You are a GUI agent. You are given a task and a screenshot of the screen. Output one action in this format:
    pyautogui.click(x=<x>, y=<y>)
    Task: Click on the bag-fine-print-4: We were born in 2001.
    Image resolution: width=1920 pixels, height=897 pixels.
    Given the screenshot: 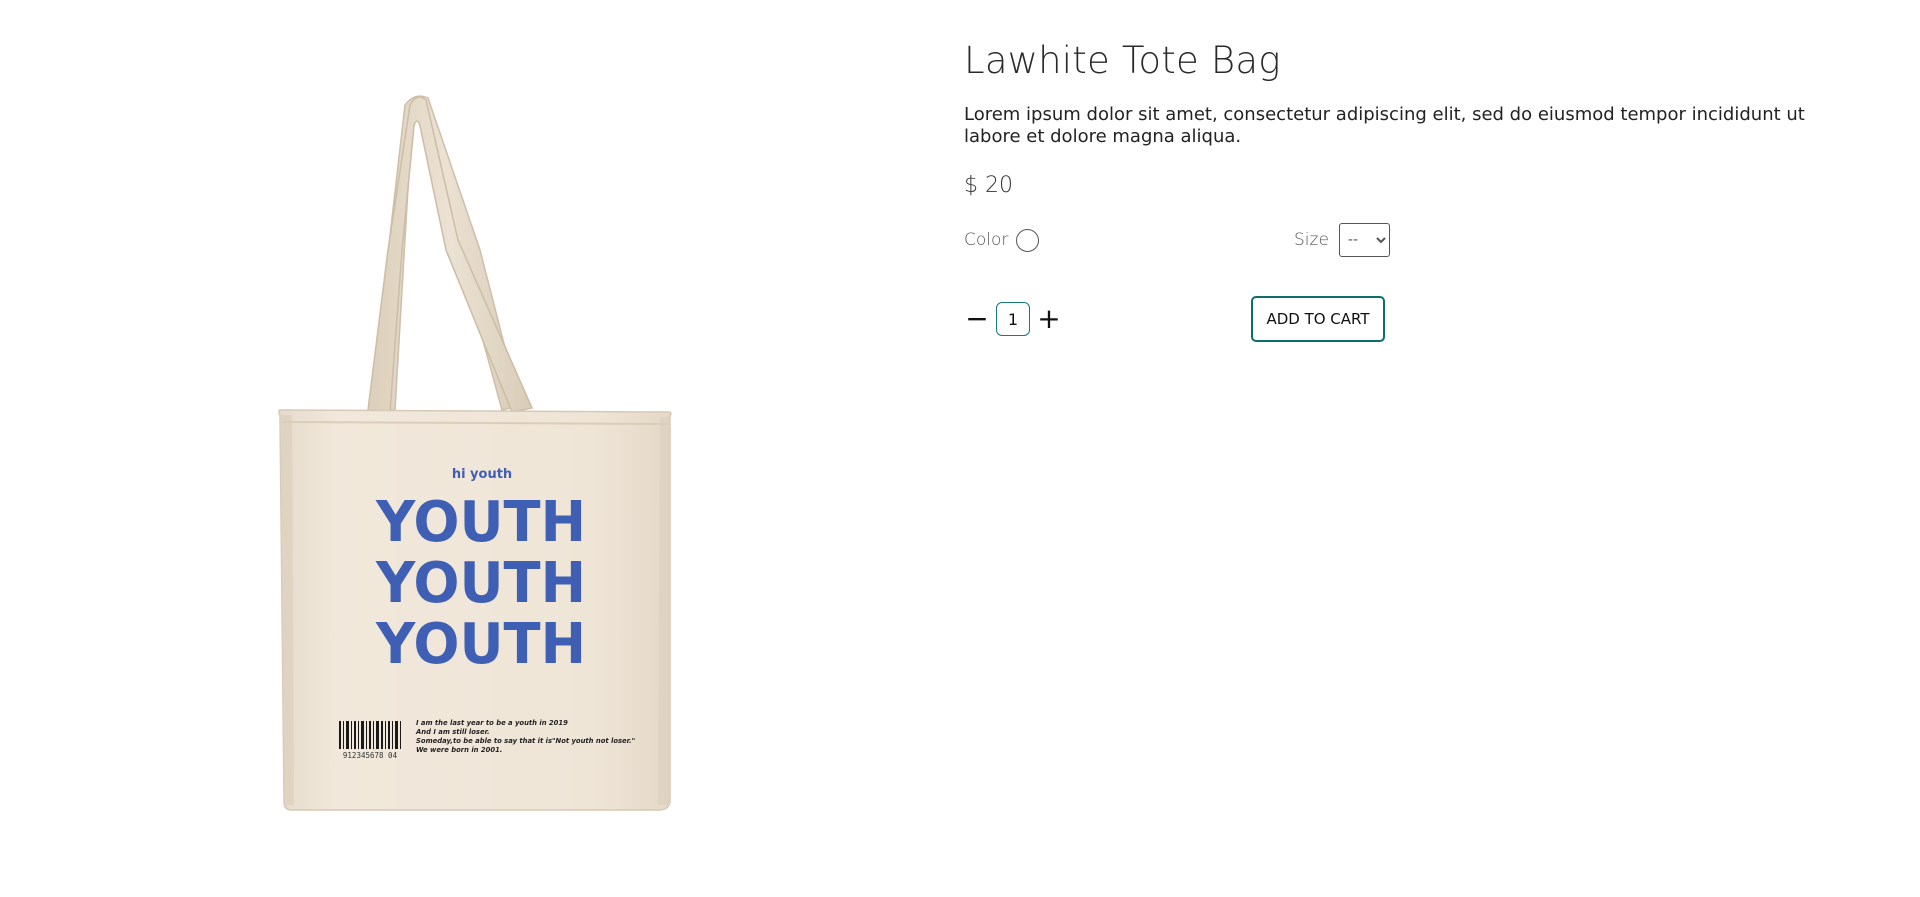 What is the action you would take?
    pyautogui.click(x=459, y=750)
    